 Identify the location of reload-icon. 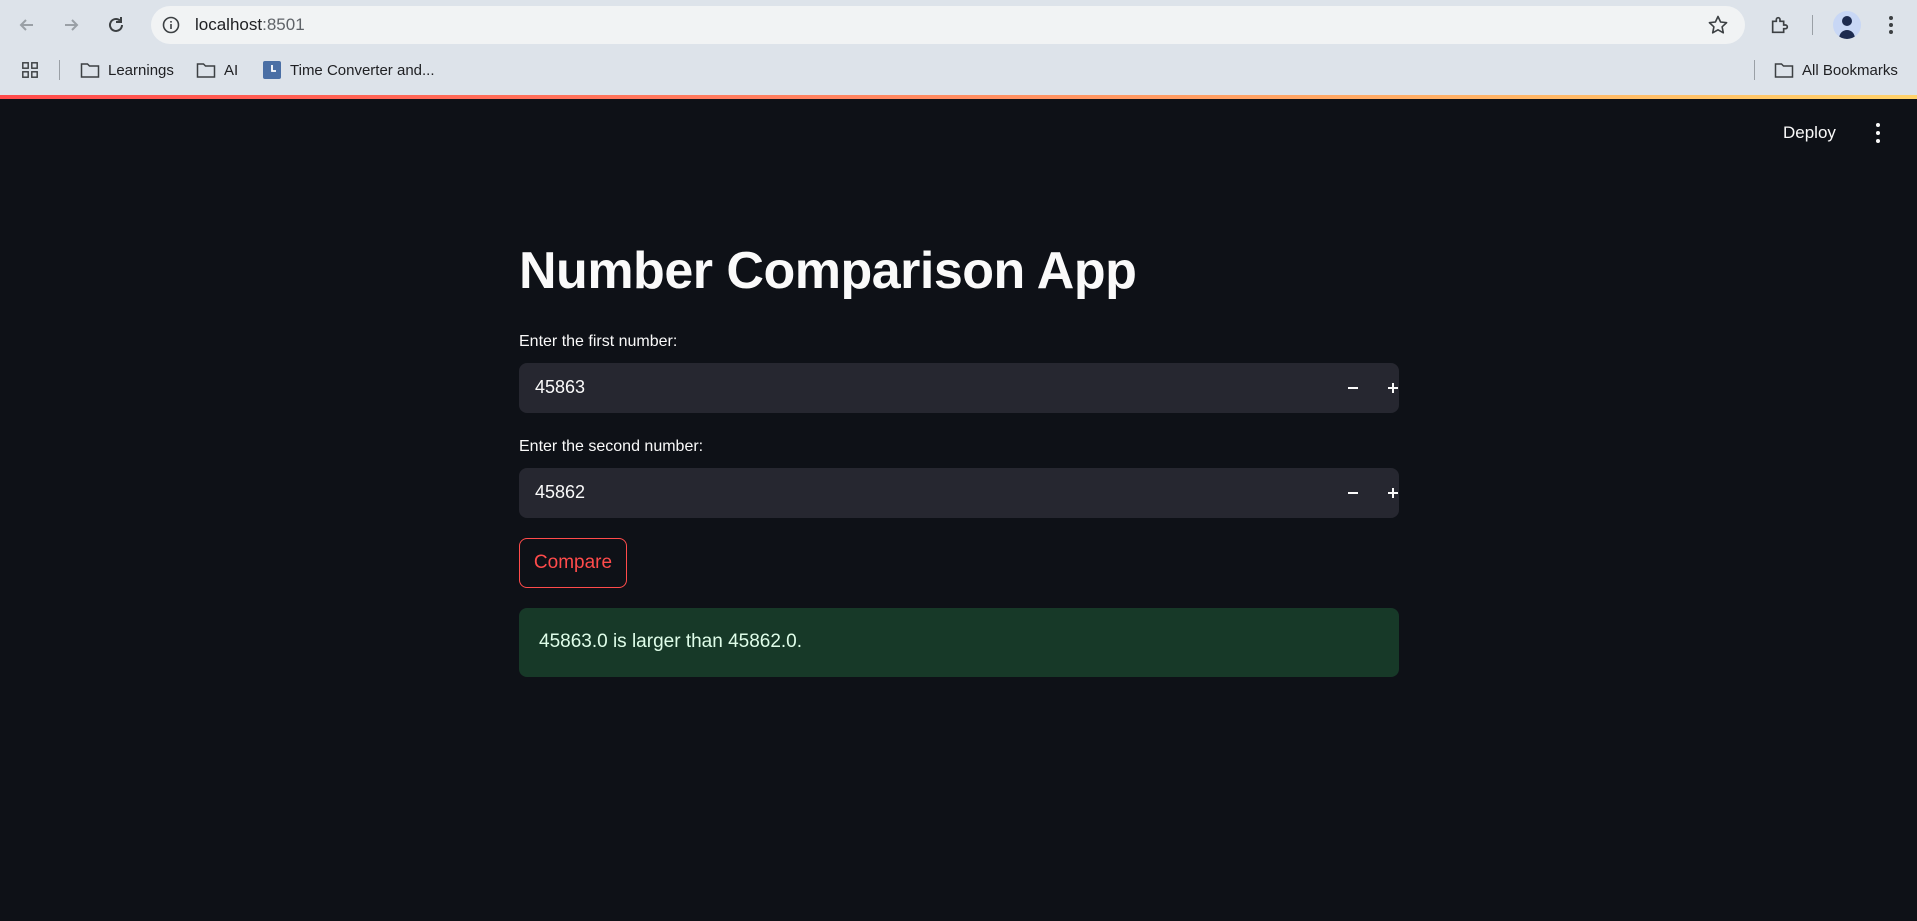
(116, 24).